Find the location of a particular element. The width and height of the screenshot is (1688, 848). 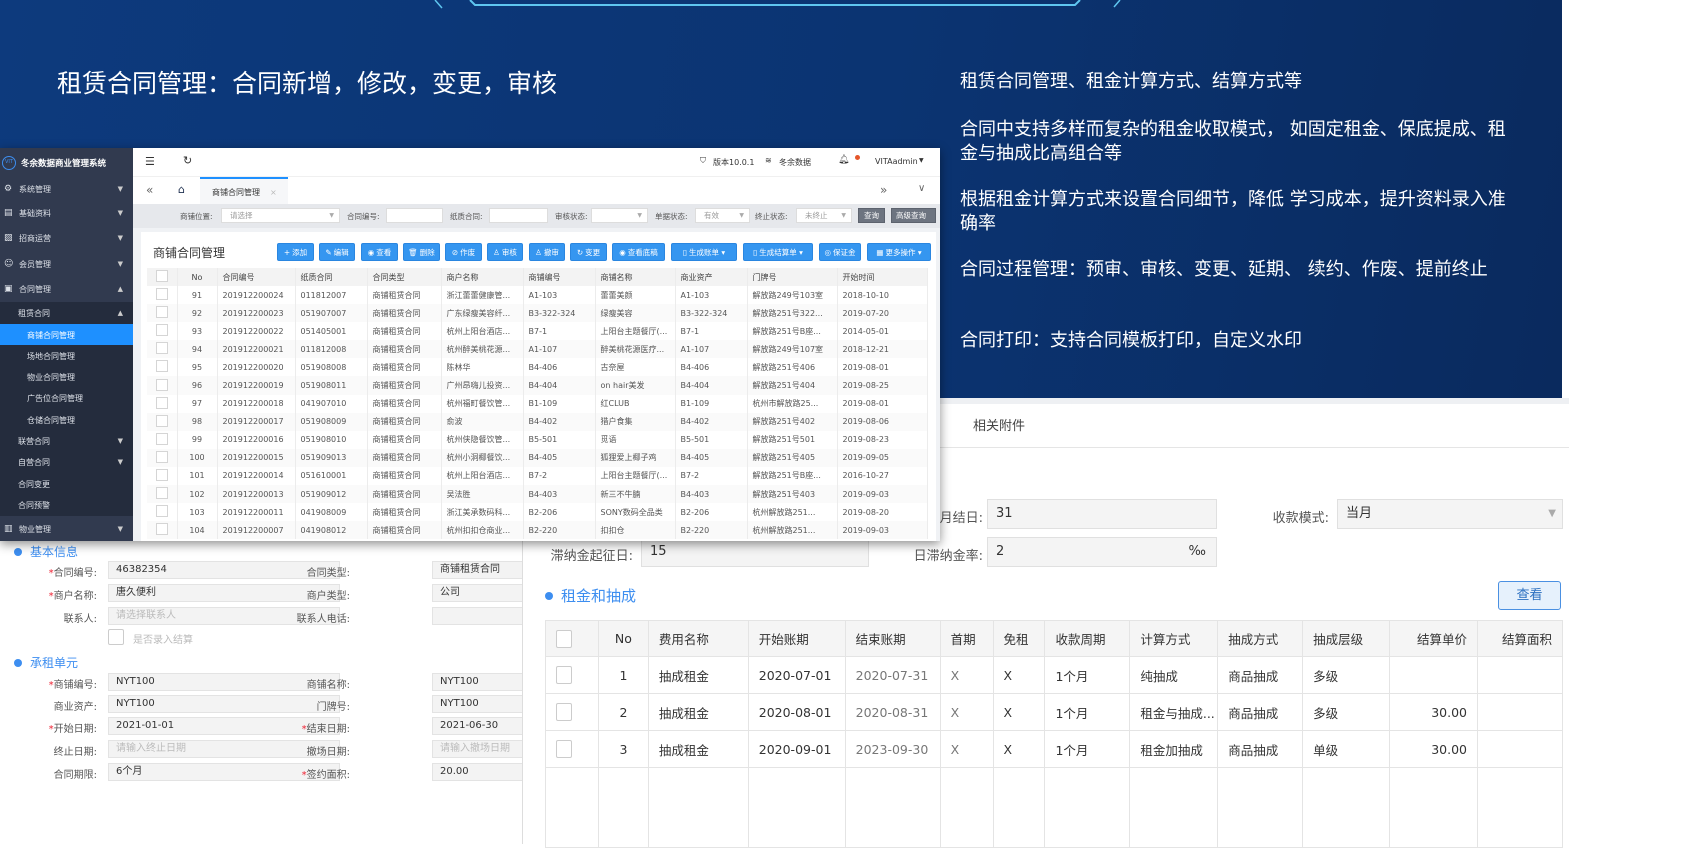

toolbar-button: ♙ 撤审 is located at coordinates (547, 252).